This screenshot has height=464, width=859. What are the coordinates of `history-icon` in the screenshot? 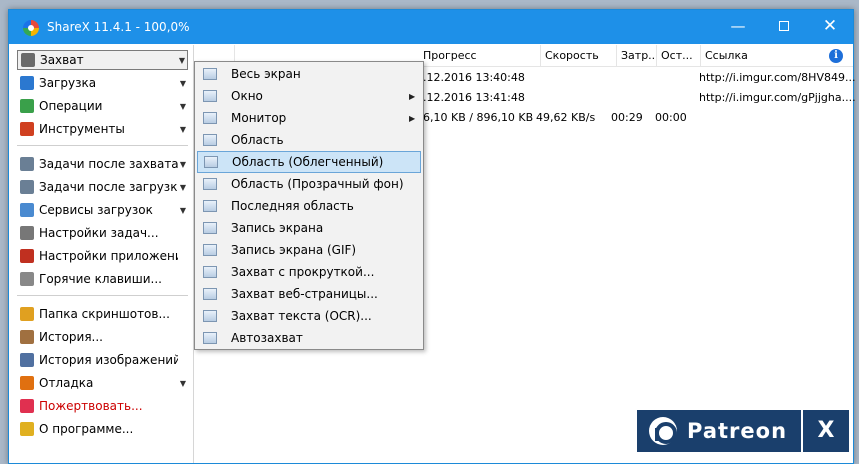 It's located at (27, 337).